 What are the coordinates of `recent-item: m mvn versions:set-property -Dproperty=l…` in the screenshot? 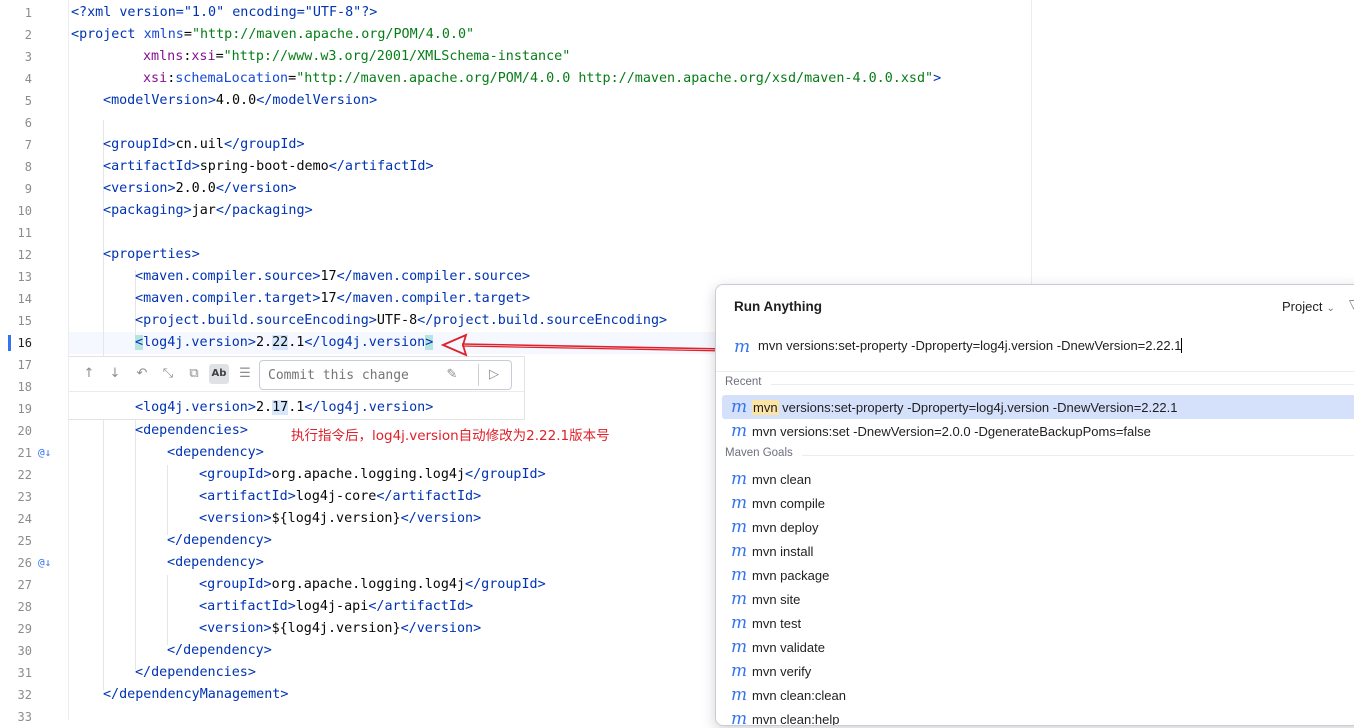 It's located at (1038, 407).